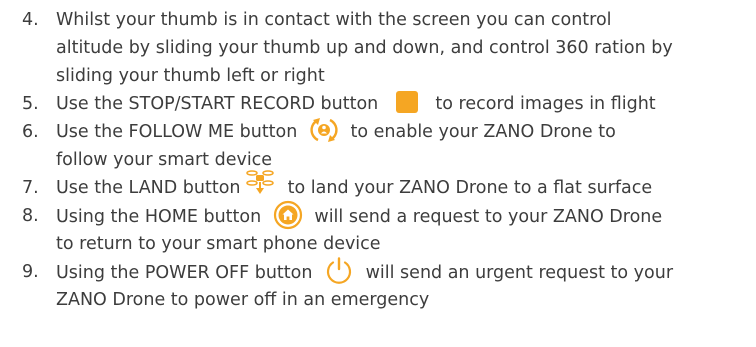 The width and height of the screenshot is (756, 347). I want to click on item-number: 6., so click(30, 132).